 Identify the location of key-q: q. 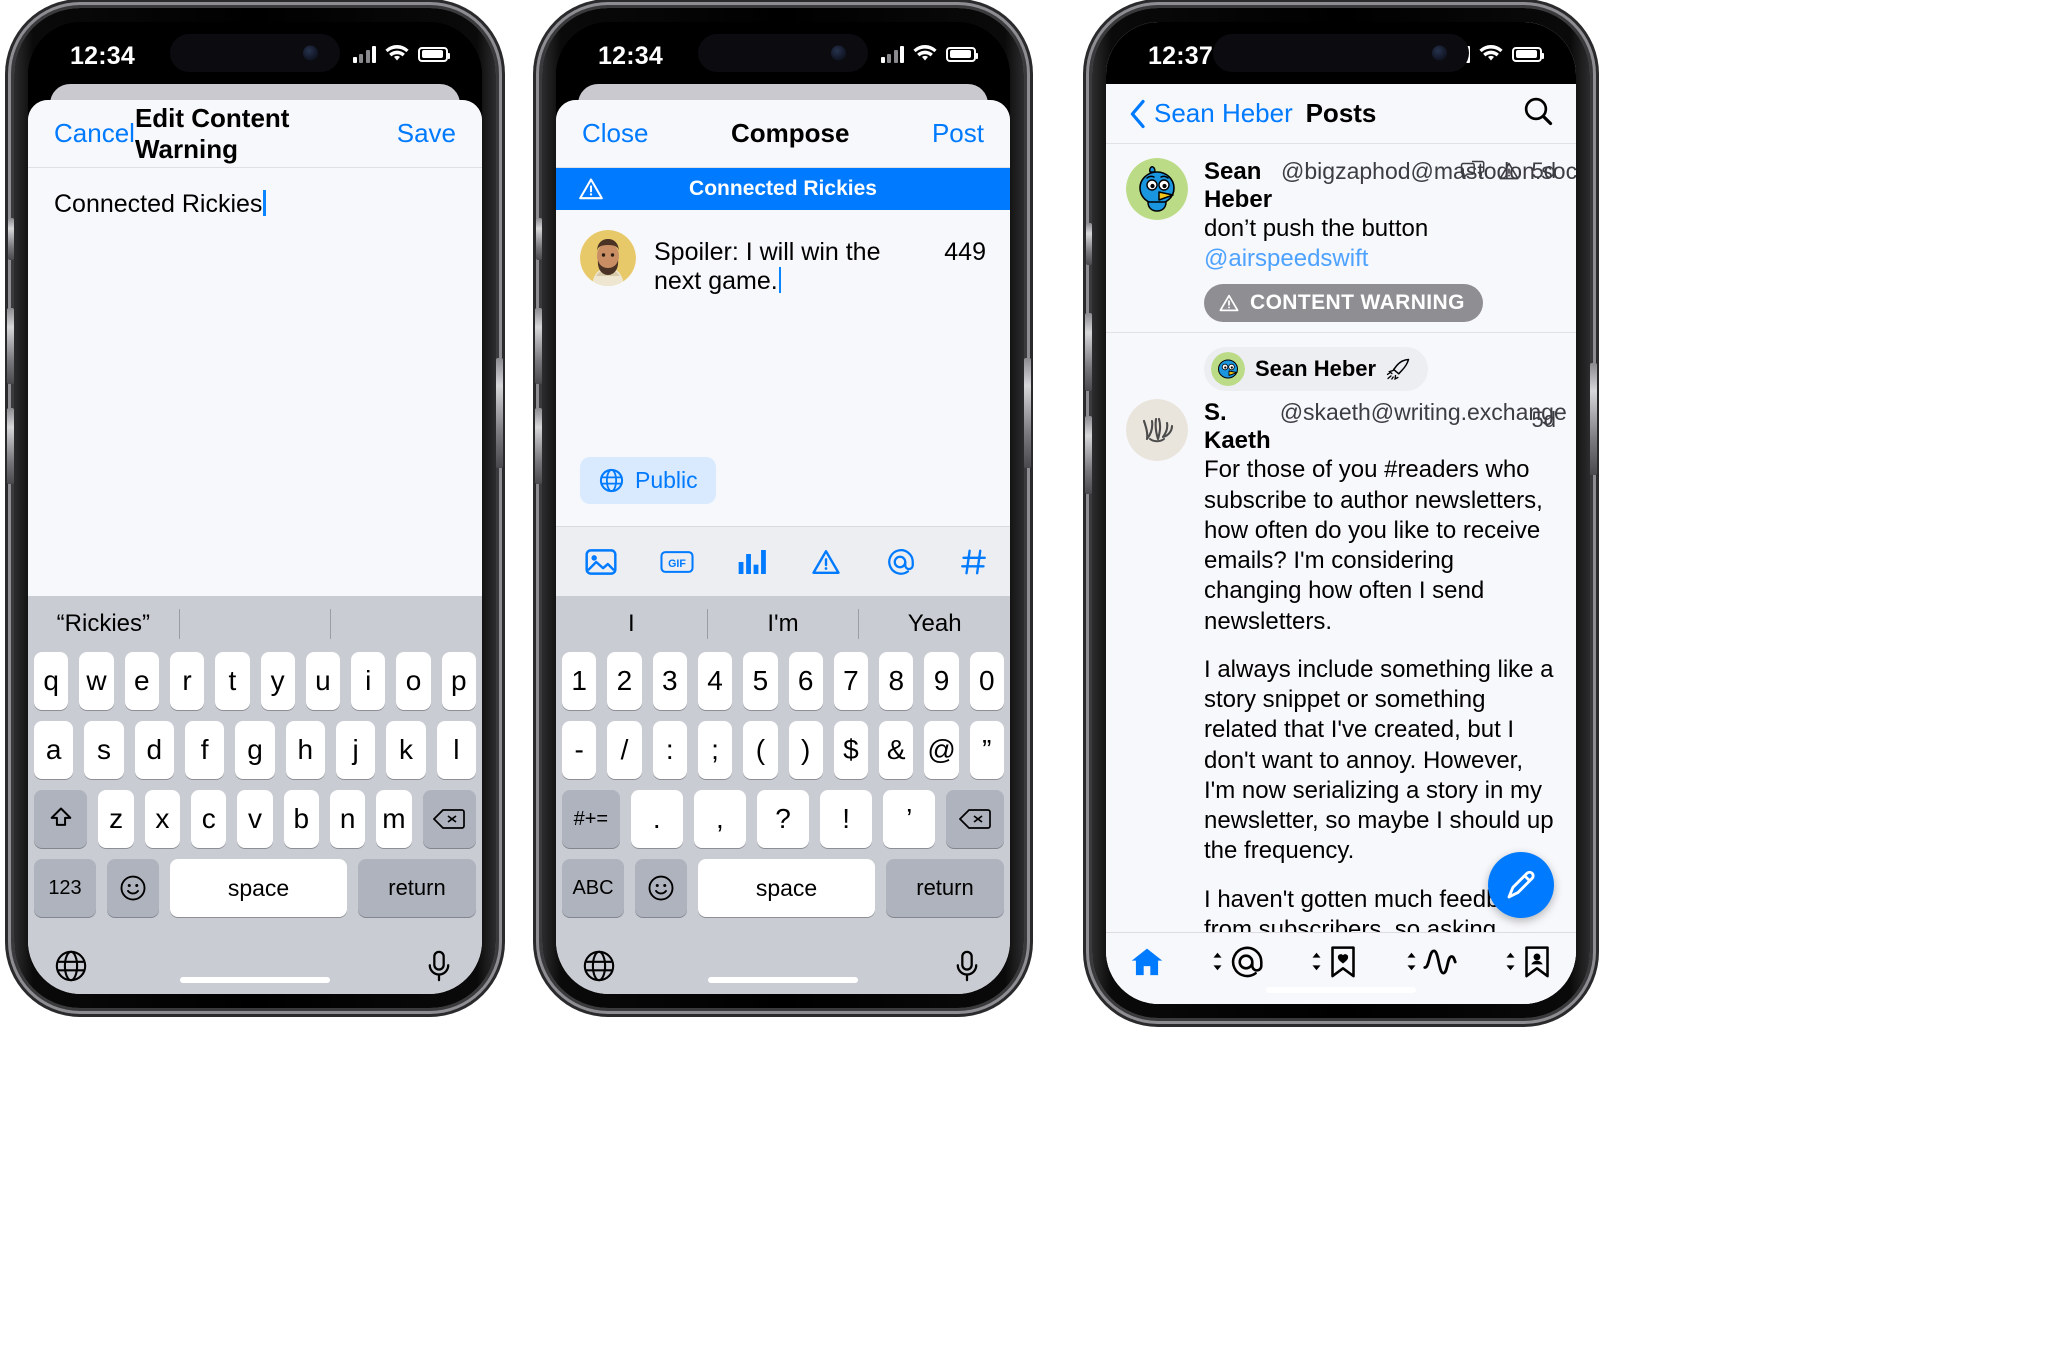
(51, 681).